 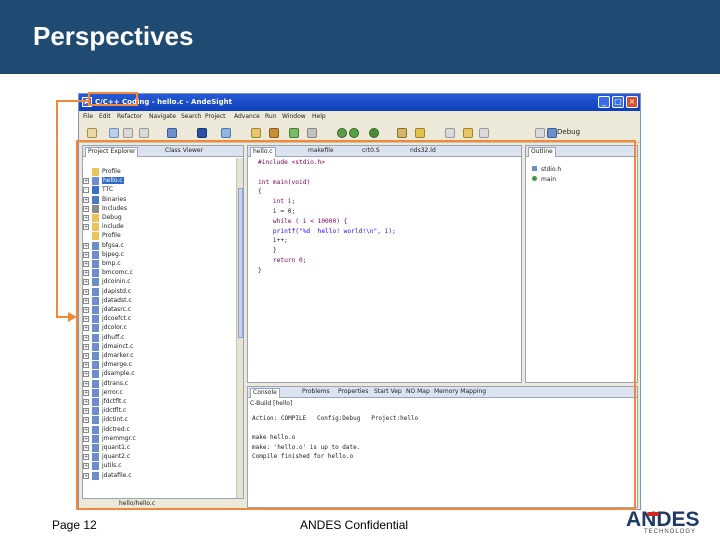 I want to click on slide-header: Perspectives, so click(x=360, y=37).